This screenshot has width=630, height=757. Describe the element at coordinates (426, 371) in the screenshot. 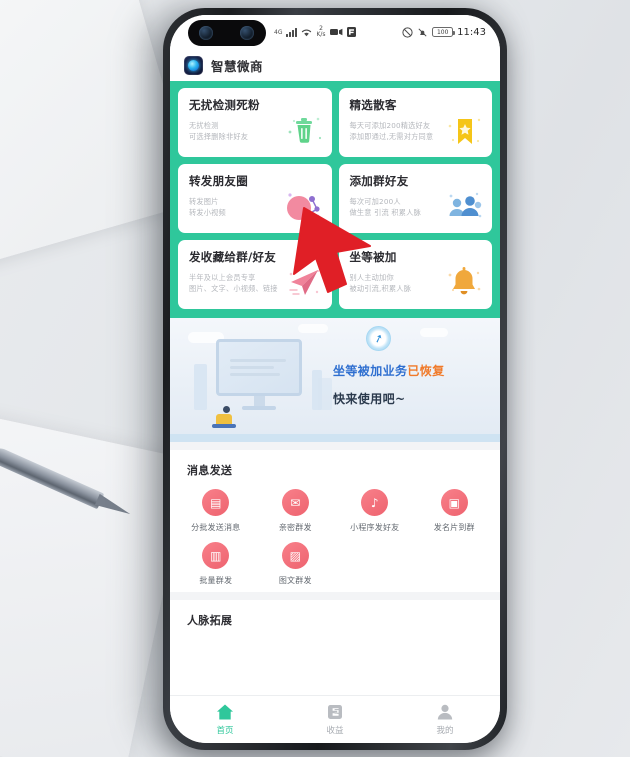

I see `banner-line1-status: 已恢复` at that location.